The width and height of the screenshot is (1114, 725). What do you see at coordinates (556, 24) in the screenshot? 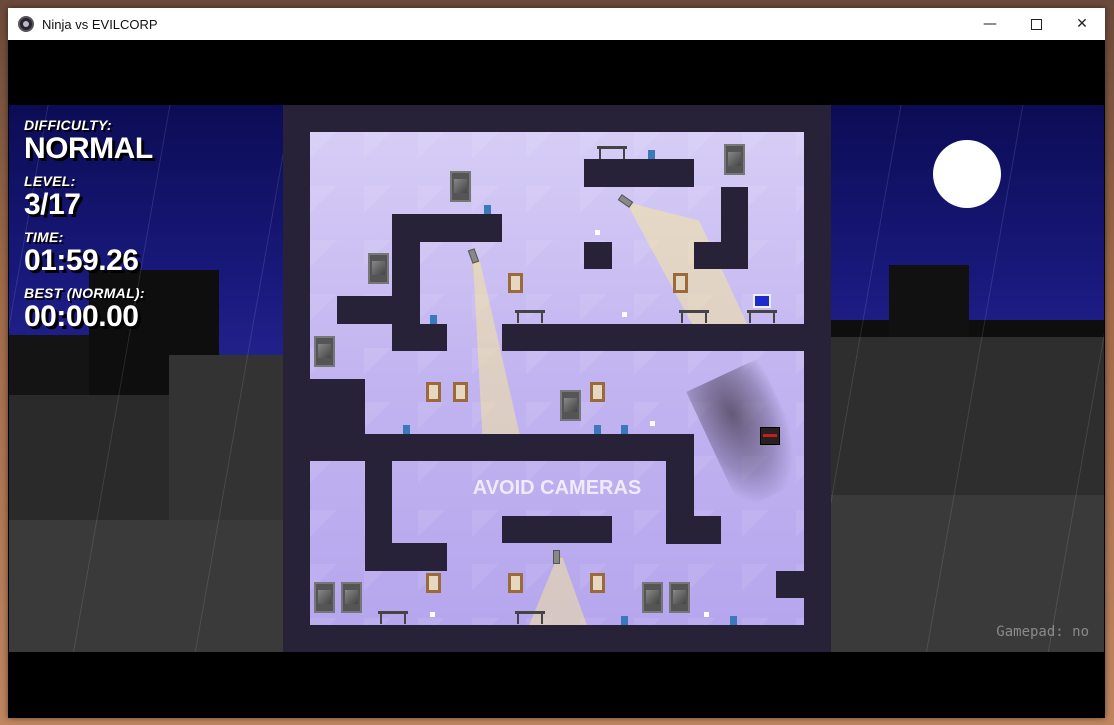
I see `title-bar: Ninja vs EVILCORP — ✕` at bounding box center [556, 24].